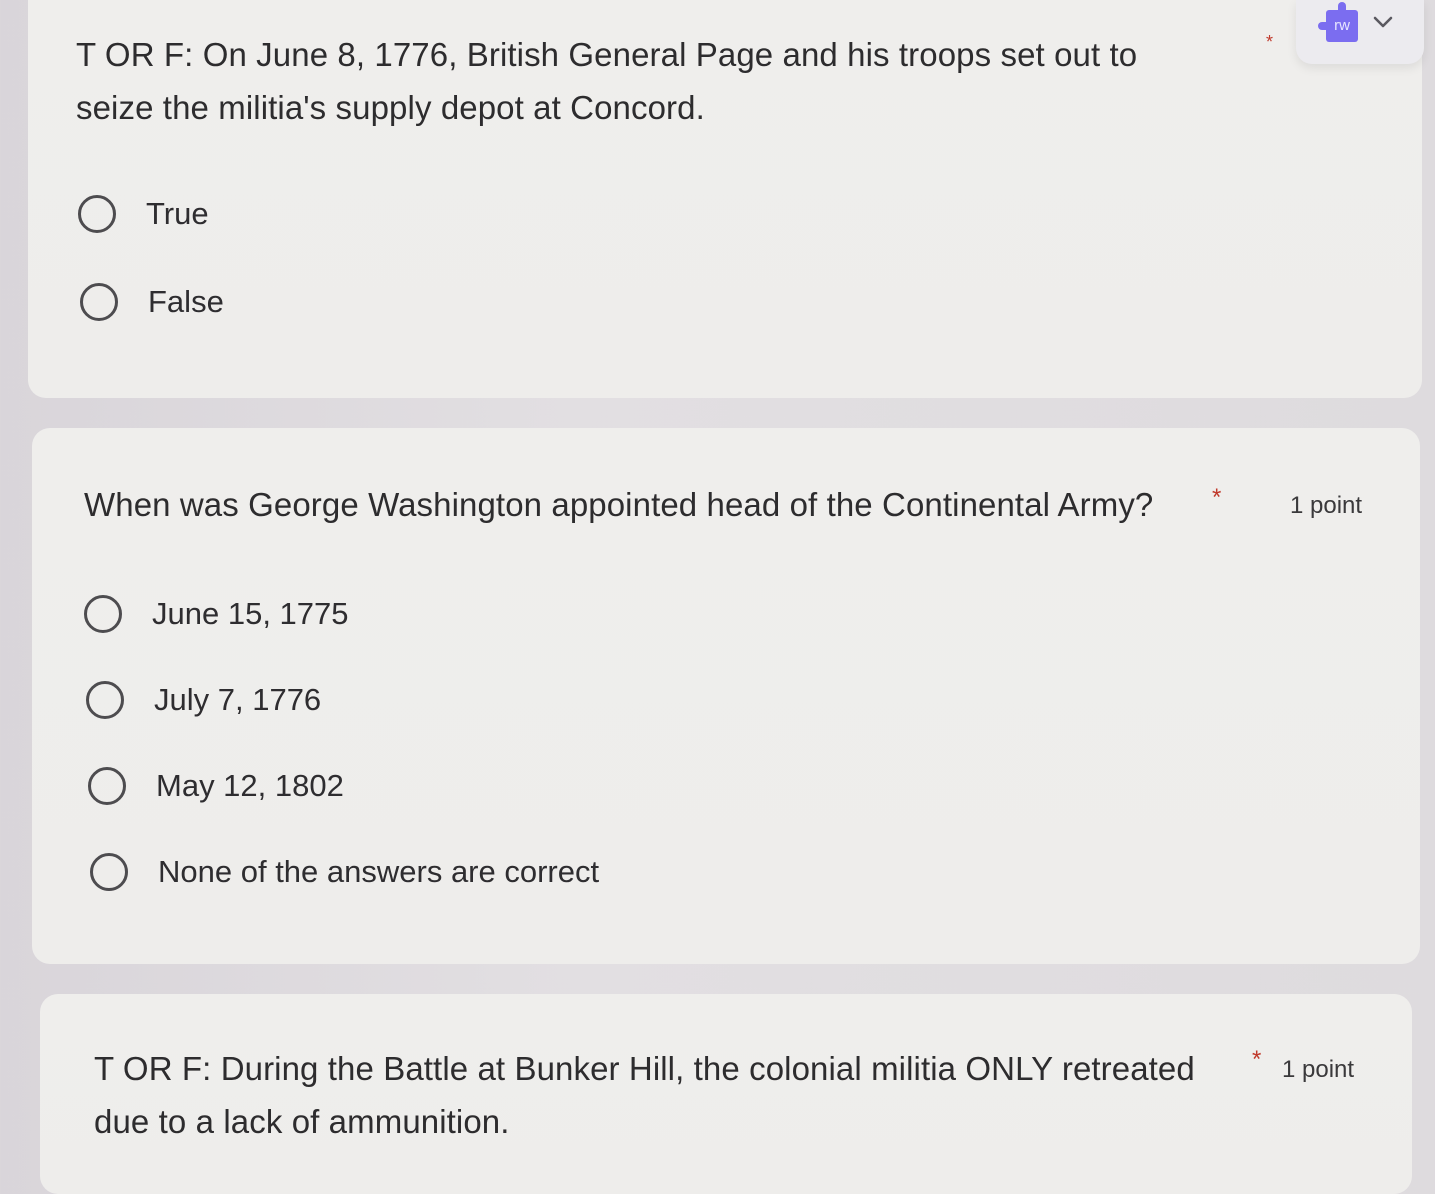  I want to click on option-label: None of the answers are correct, so click(379, 871).